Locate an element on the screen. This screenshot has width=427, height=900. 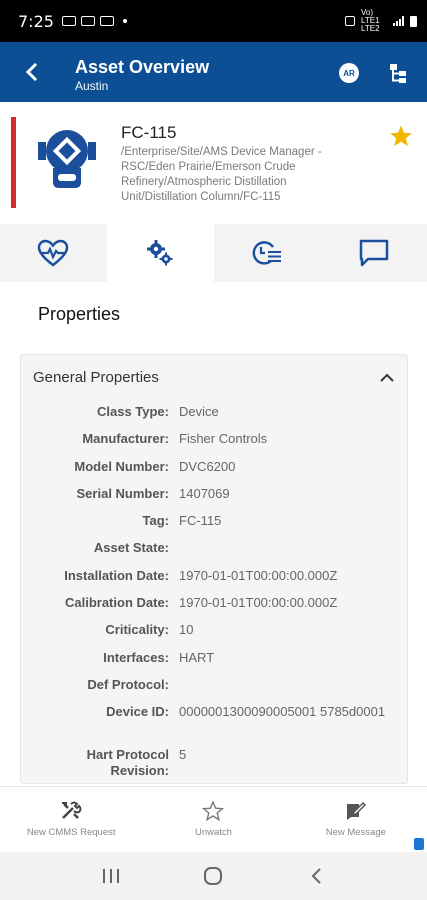
system-nav-bar is located at coordinates (213, 876).